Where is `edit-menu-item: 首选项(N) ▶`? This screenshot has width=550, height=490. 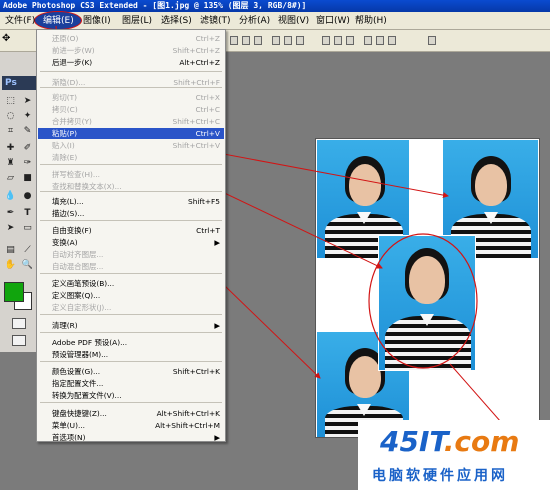
edit-menu-item: 首选项(N) ▶ is located at coordinates (131, 437).